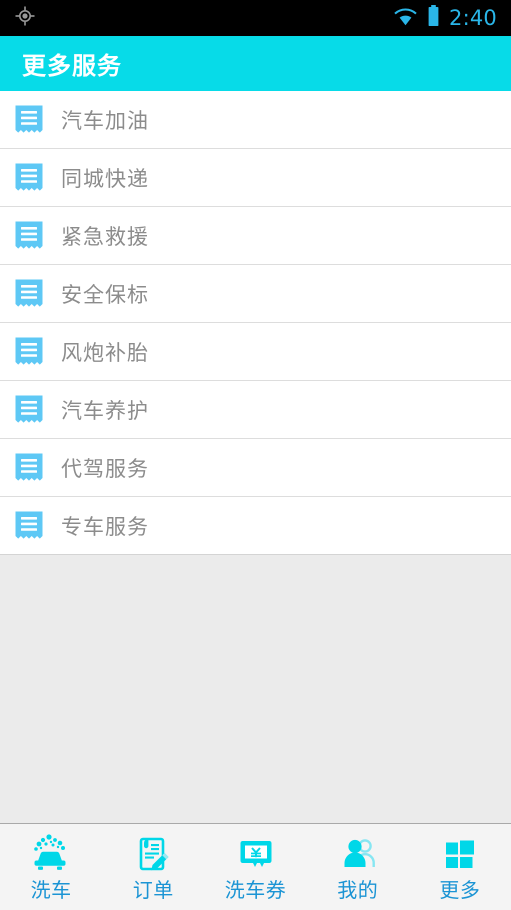 Image resolution: width=511 pixels, height=910 pixels. What do you see at coordinates (433, 18) in the screenshot?
I see `battery-icon` at bounding box center [433, 18].